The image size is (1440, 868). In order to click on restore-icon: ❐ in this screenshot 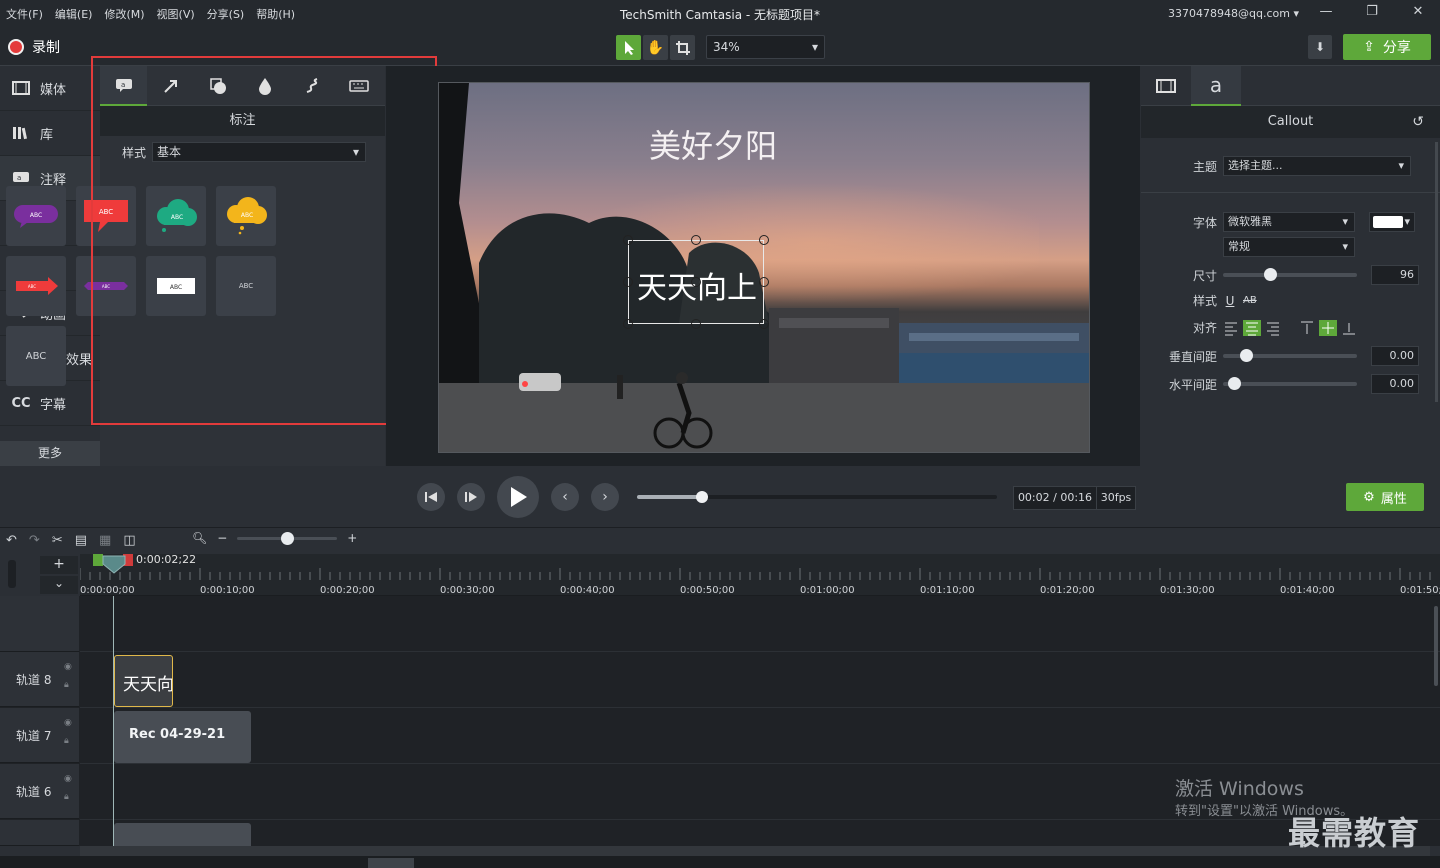, I will do `click(1372, 14)`.